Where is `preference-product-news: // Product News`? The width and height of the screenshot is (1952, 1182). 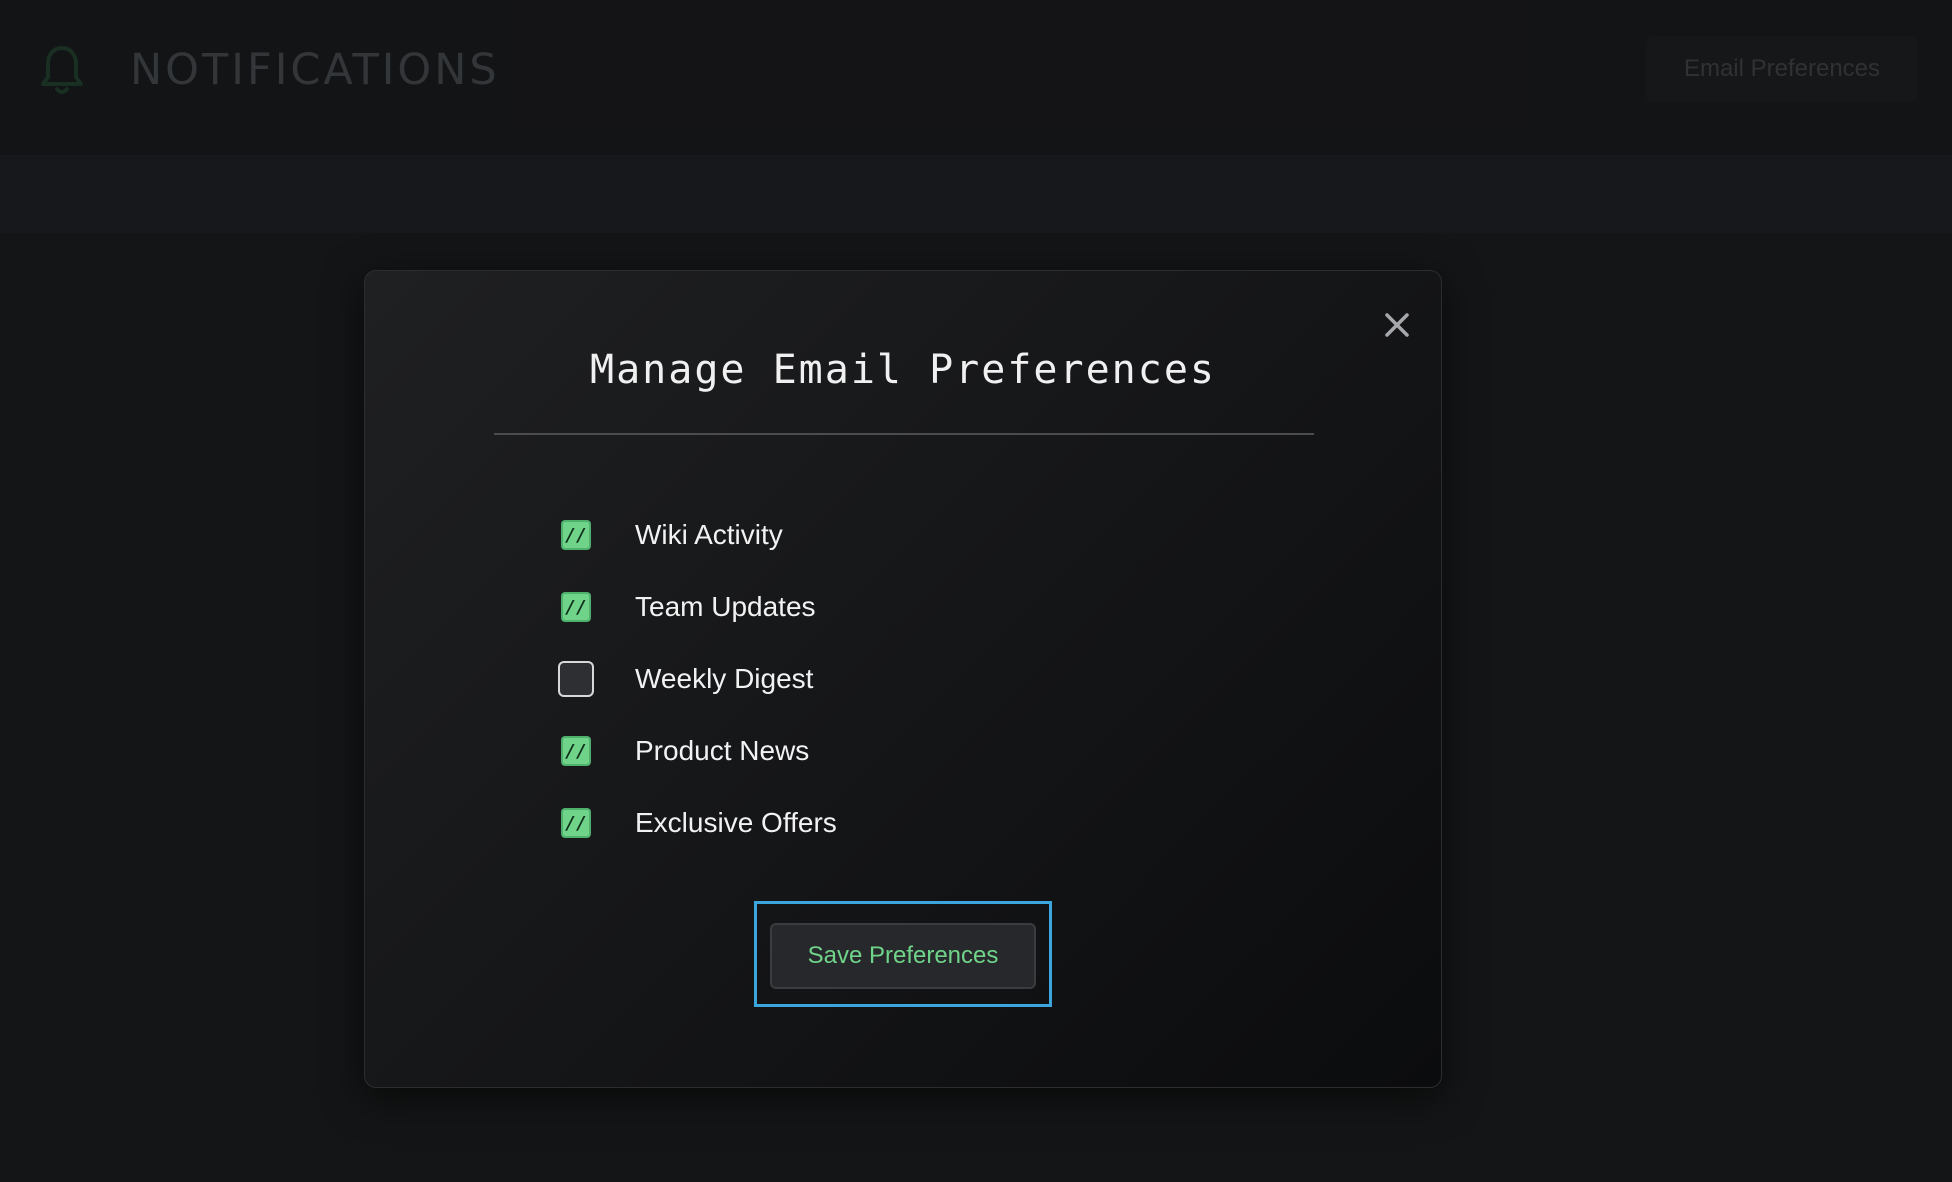 preference-product-news: // Product News is located at coordinates (685, 751).